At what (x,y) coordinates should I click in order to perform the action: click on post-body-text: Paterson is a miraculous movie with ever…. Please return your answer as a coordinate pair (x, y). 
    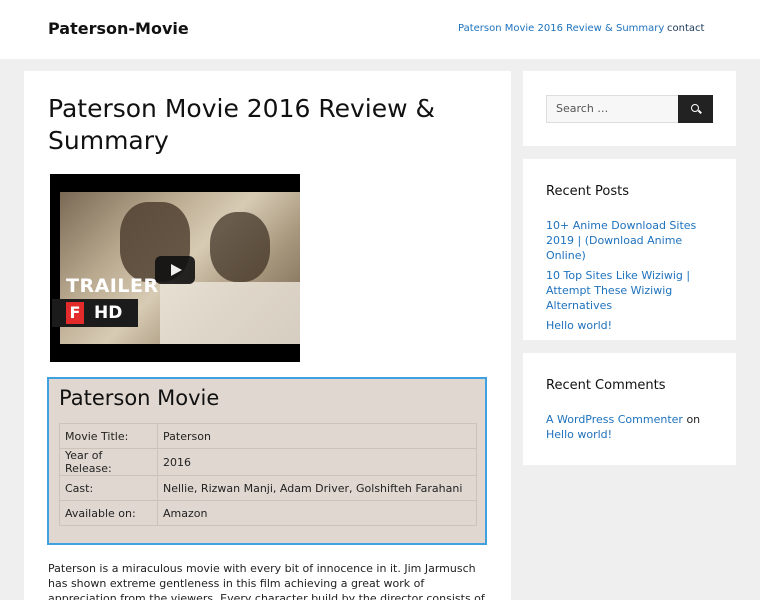
    Looking at the image, I should click on (266, 581).